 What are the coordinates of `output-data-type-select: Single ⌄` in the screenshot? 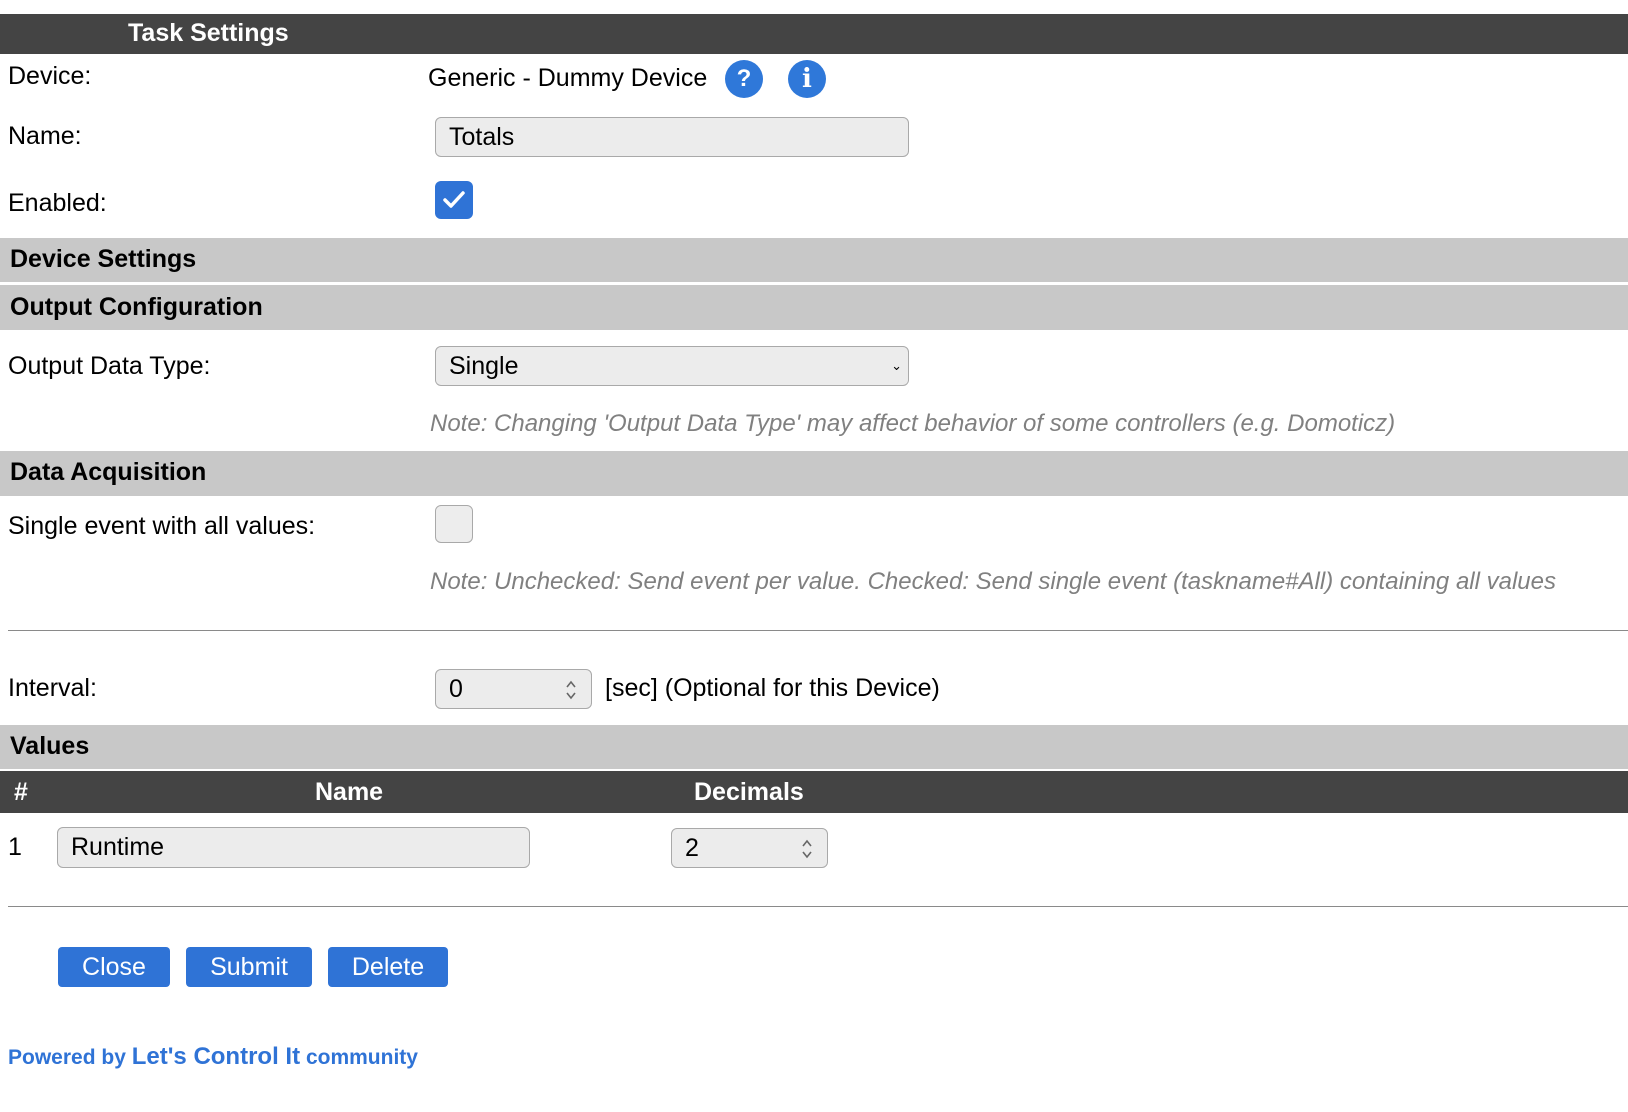 It's located at (672, 366).